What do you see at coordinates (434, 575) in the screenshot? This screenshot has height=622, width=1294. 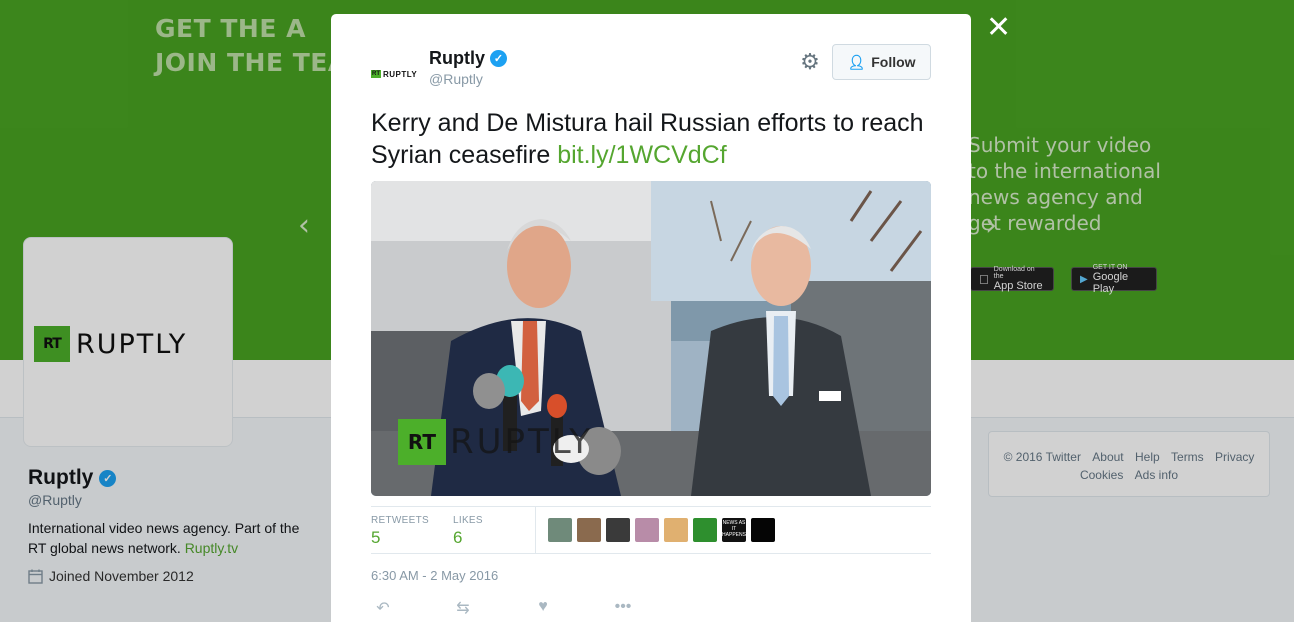 I see `tweet-timestamp: 6:30 AM - 2 May 2016` at bounding box center [434, 575].